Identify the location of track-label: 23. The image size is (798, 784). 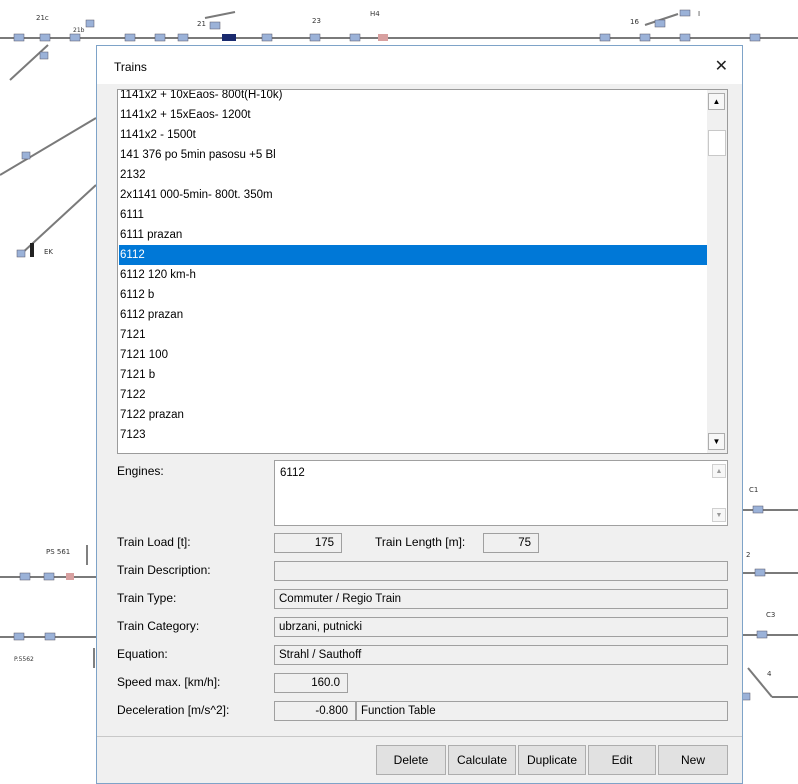
(316, 21).